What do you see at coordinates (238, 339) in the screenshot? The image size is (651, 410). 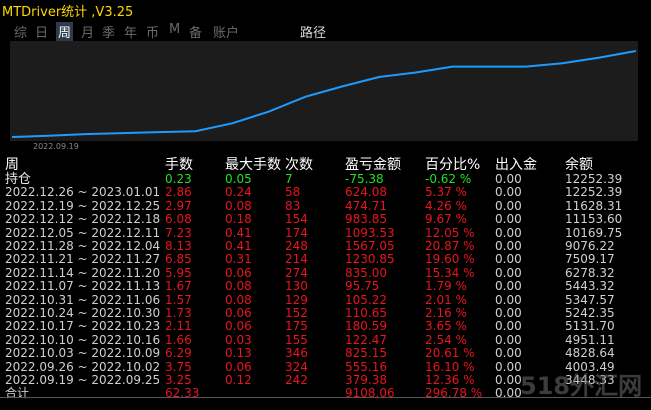 I see `cell-max-lots: 0.03` at bounding box center [238, 339].